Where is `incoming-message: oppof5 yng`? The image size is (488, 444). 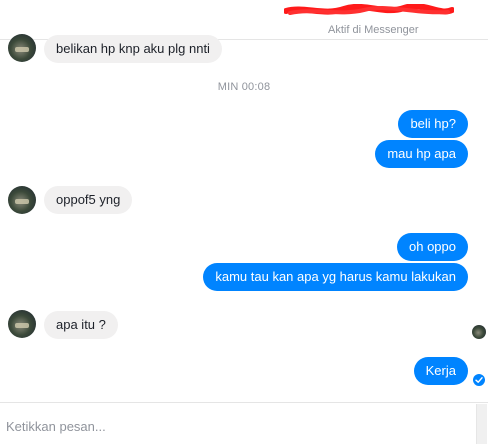
incoming-message: oppof5 yng is located at coordinates (88, 200).